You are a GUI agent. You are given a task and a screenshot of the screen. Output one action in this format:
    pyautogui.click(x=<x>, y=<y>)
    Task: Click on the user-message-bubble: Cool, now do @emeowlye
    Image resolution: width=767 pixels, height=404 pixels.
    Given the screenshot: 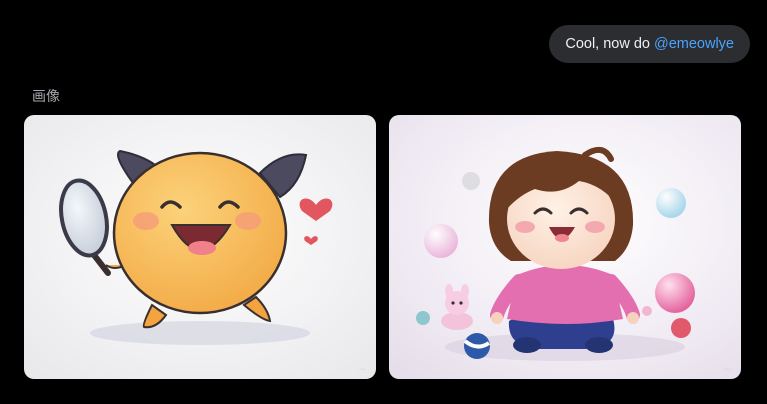 What is the action you would take?
    pyautogui.click(x=649, y=44)
    